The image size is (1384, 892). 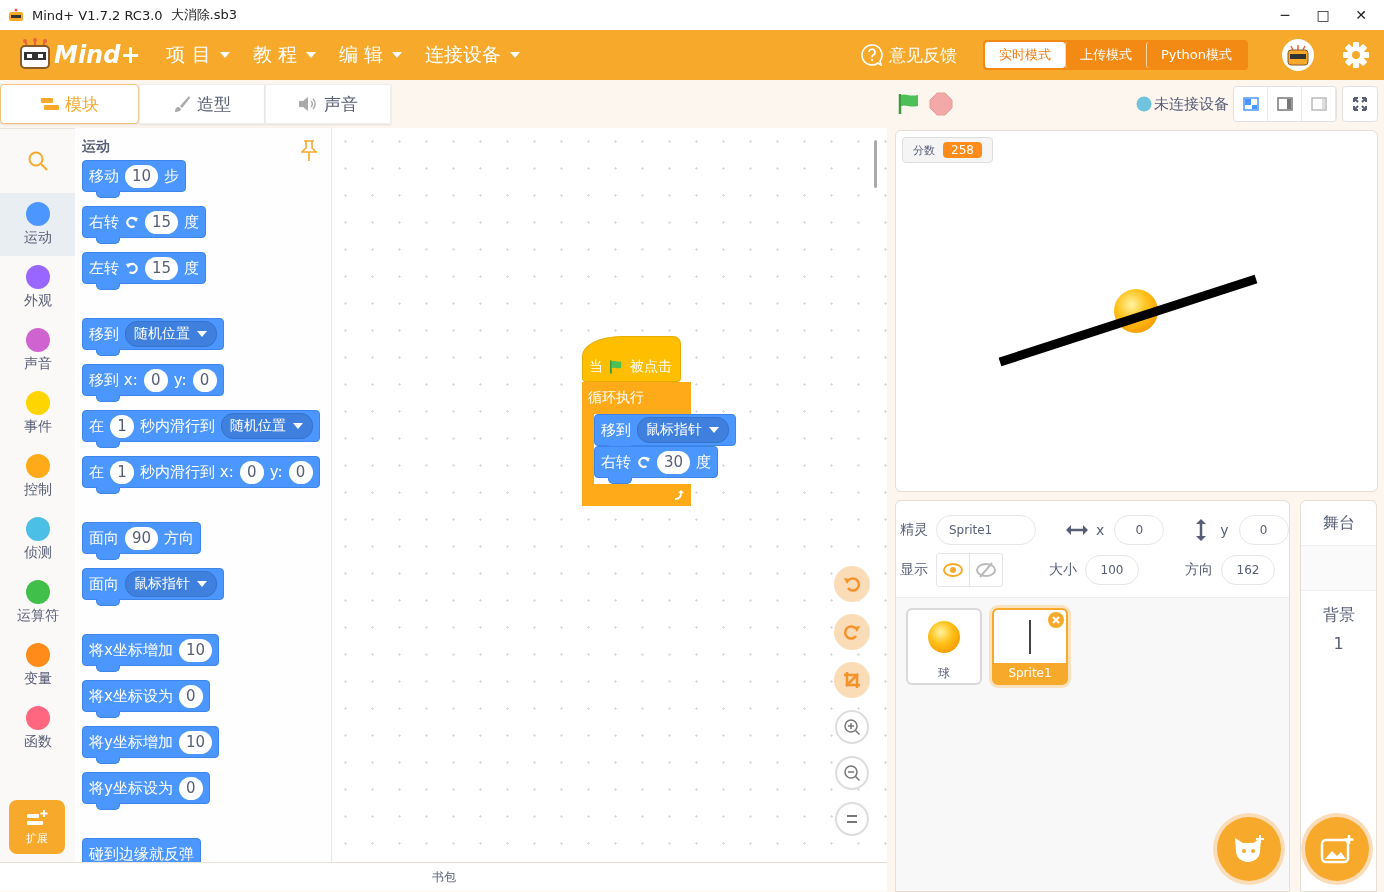 What do you see at coordinates (141, 853) in the screenshot?
I see `block-label: 碰到边缘就反弹` at bounding box center [141, 853].